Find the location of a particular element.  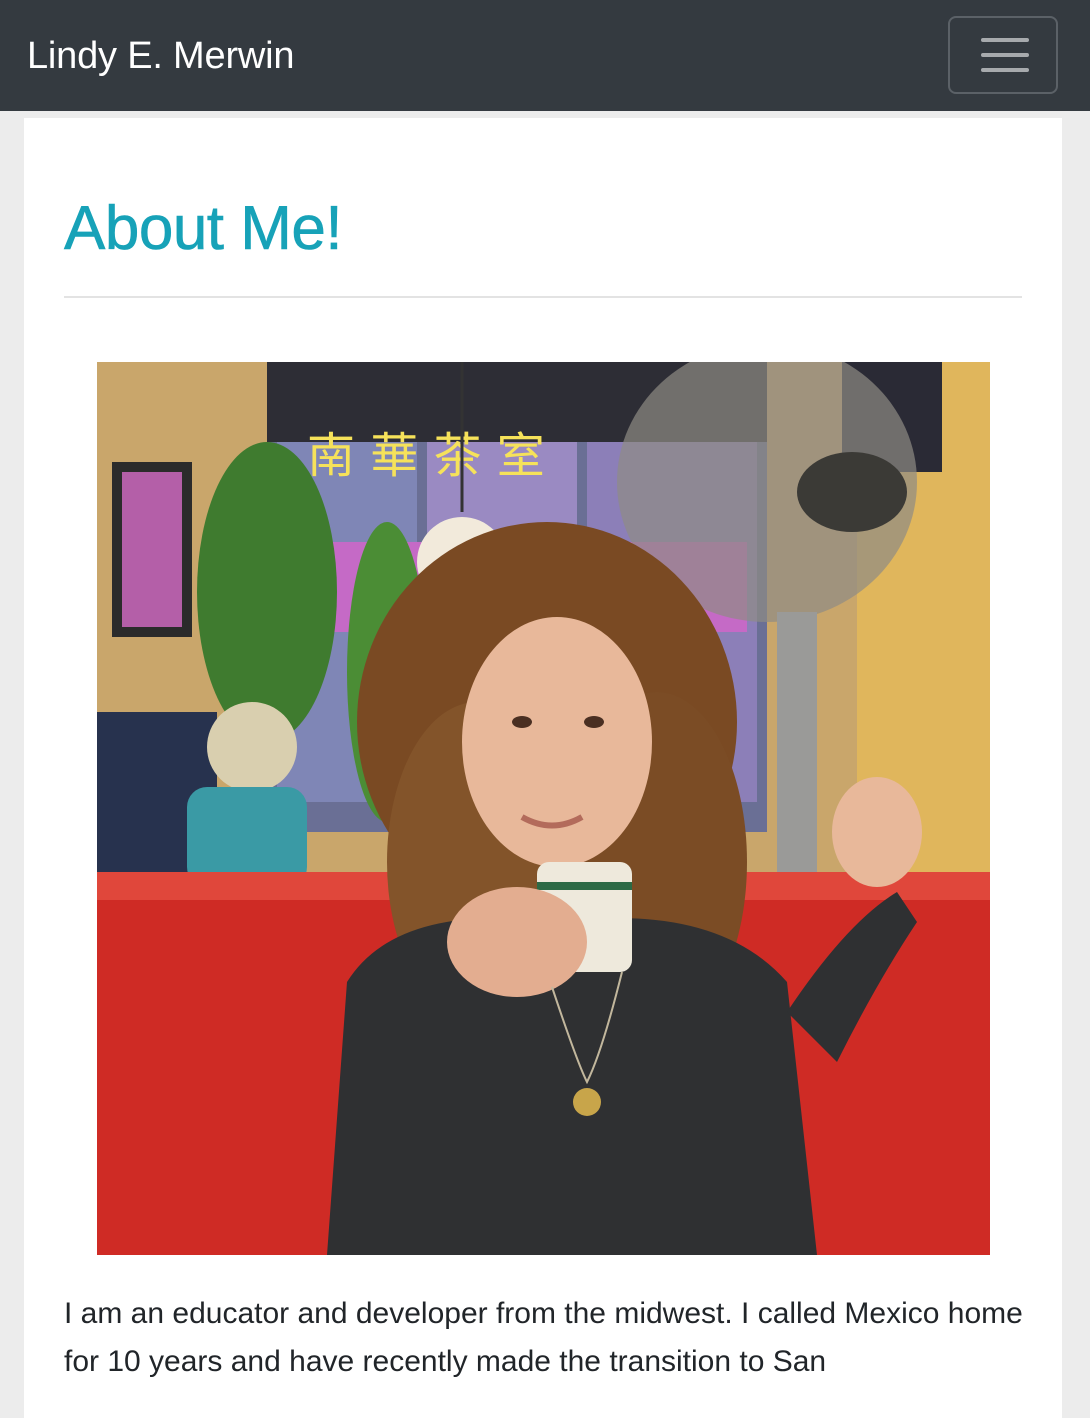

navbar-toggle-button is located at coordinates (1003, 55).